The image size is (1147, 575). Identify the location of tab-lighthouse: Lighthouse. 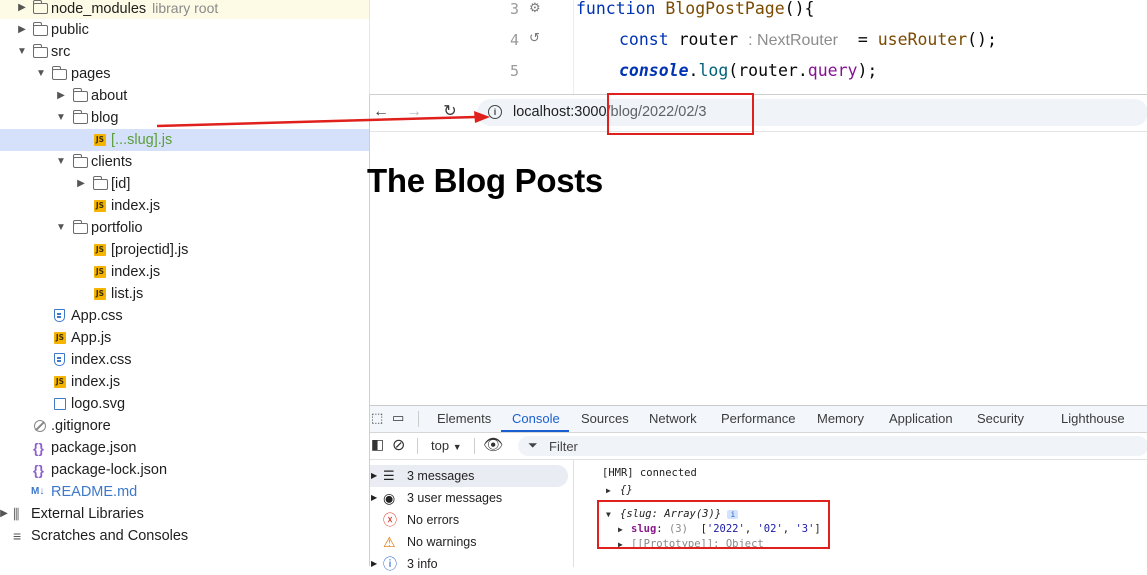
(1093, 418).